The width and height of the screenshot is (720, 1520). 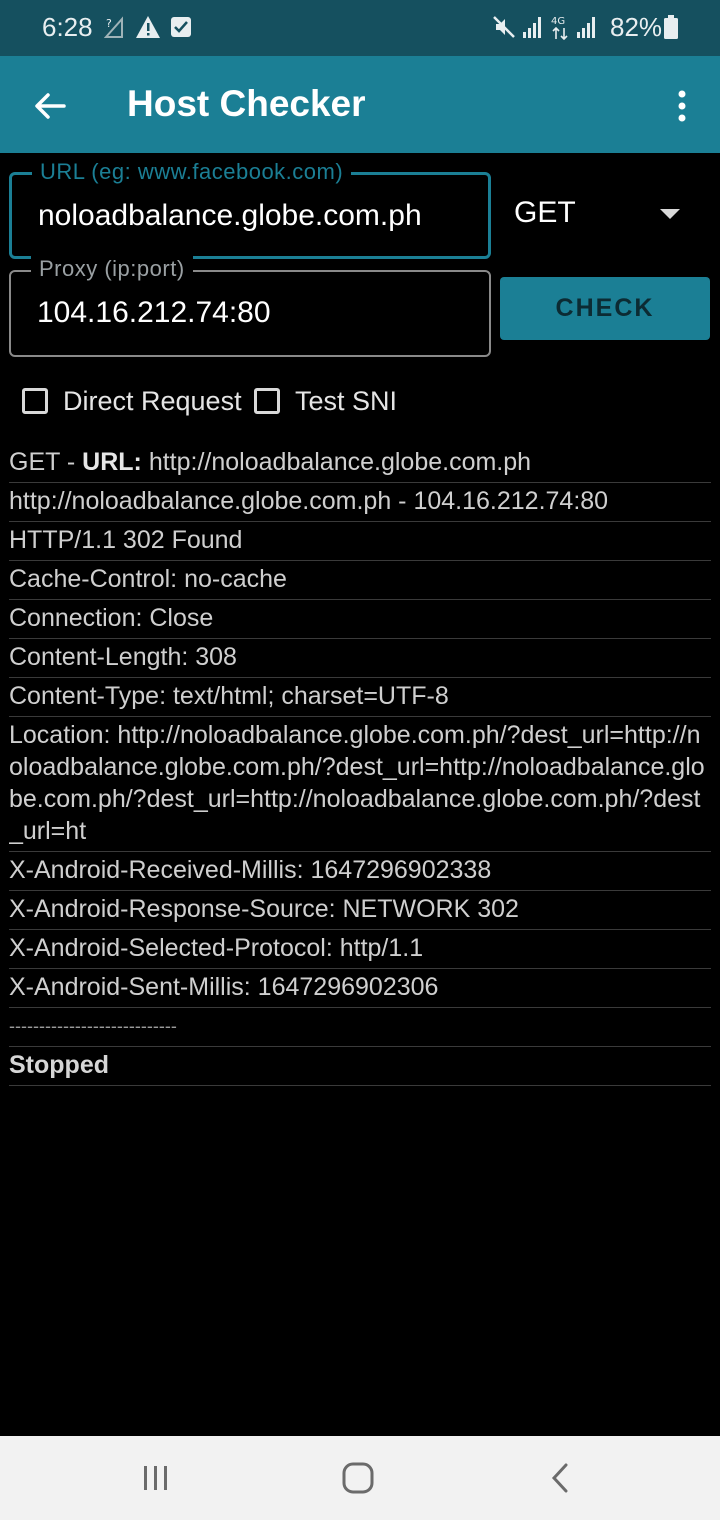 I want to click on home-icon, so click(x=358, y=1478).